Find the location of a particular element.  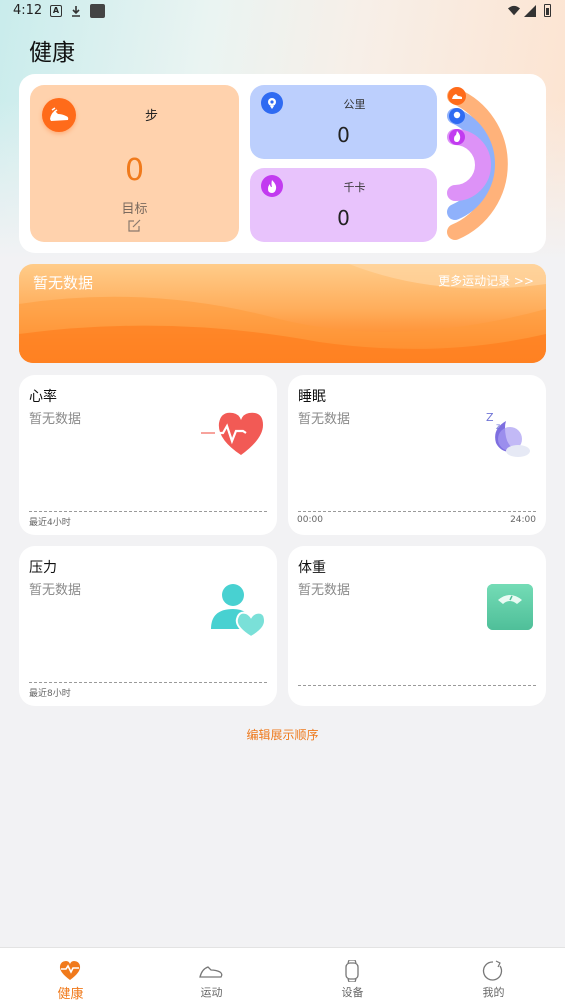

calories-value: 0 is located at coordinates (343, 218).